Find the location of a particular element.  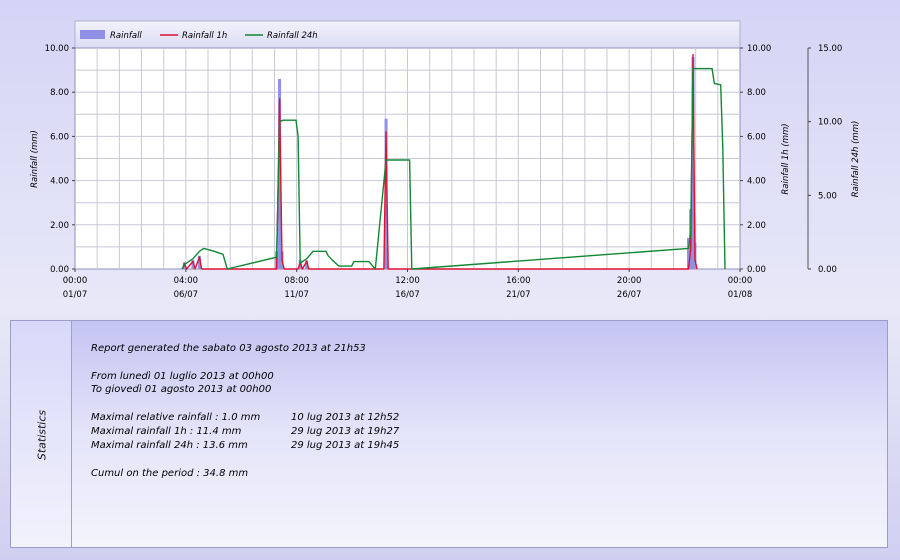

legend-label-rainfall: Rainfall is located at coordinates (126, 36).